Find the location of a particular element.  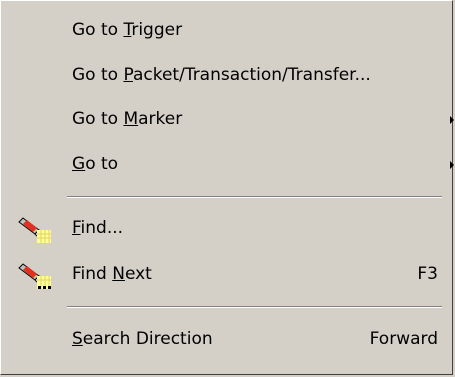

menu-item-shortcut: F3 is located at coordinates (427, 274).